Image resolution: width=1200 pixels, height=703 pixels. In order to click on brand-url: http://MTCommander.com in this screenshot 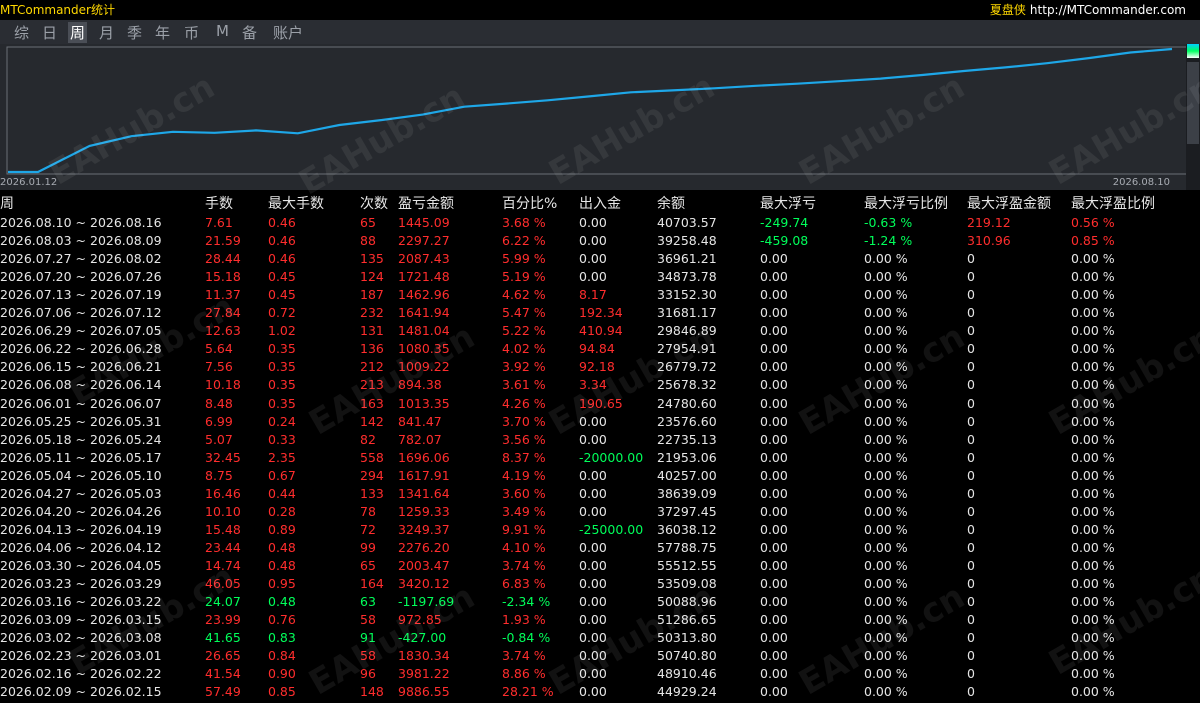, I will do `click(1108, 10)`.